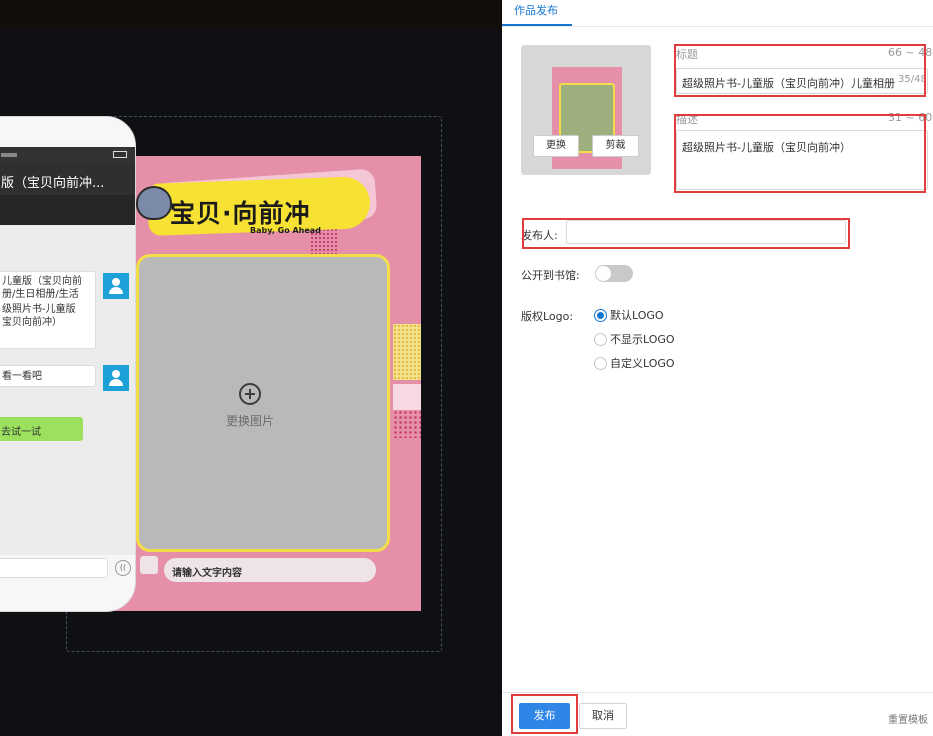 The width and height of the screenshot is (933, 736). What do you see at coordinates (251, 15) in the screenshot?
I see `editor-top-strip` at bounding box center [251, 15].